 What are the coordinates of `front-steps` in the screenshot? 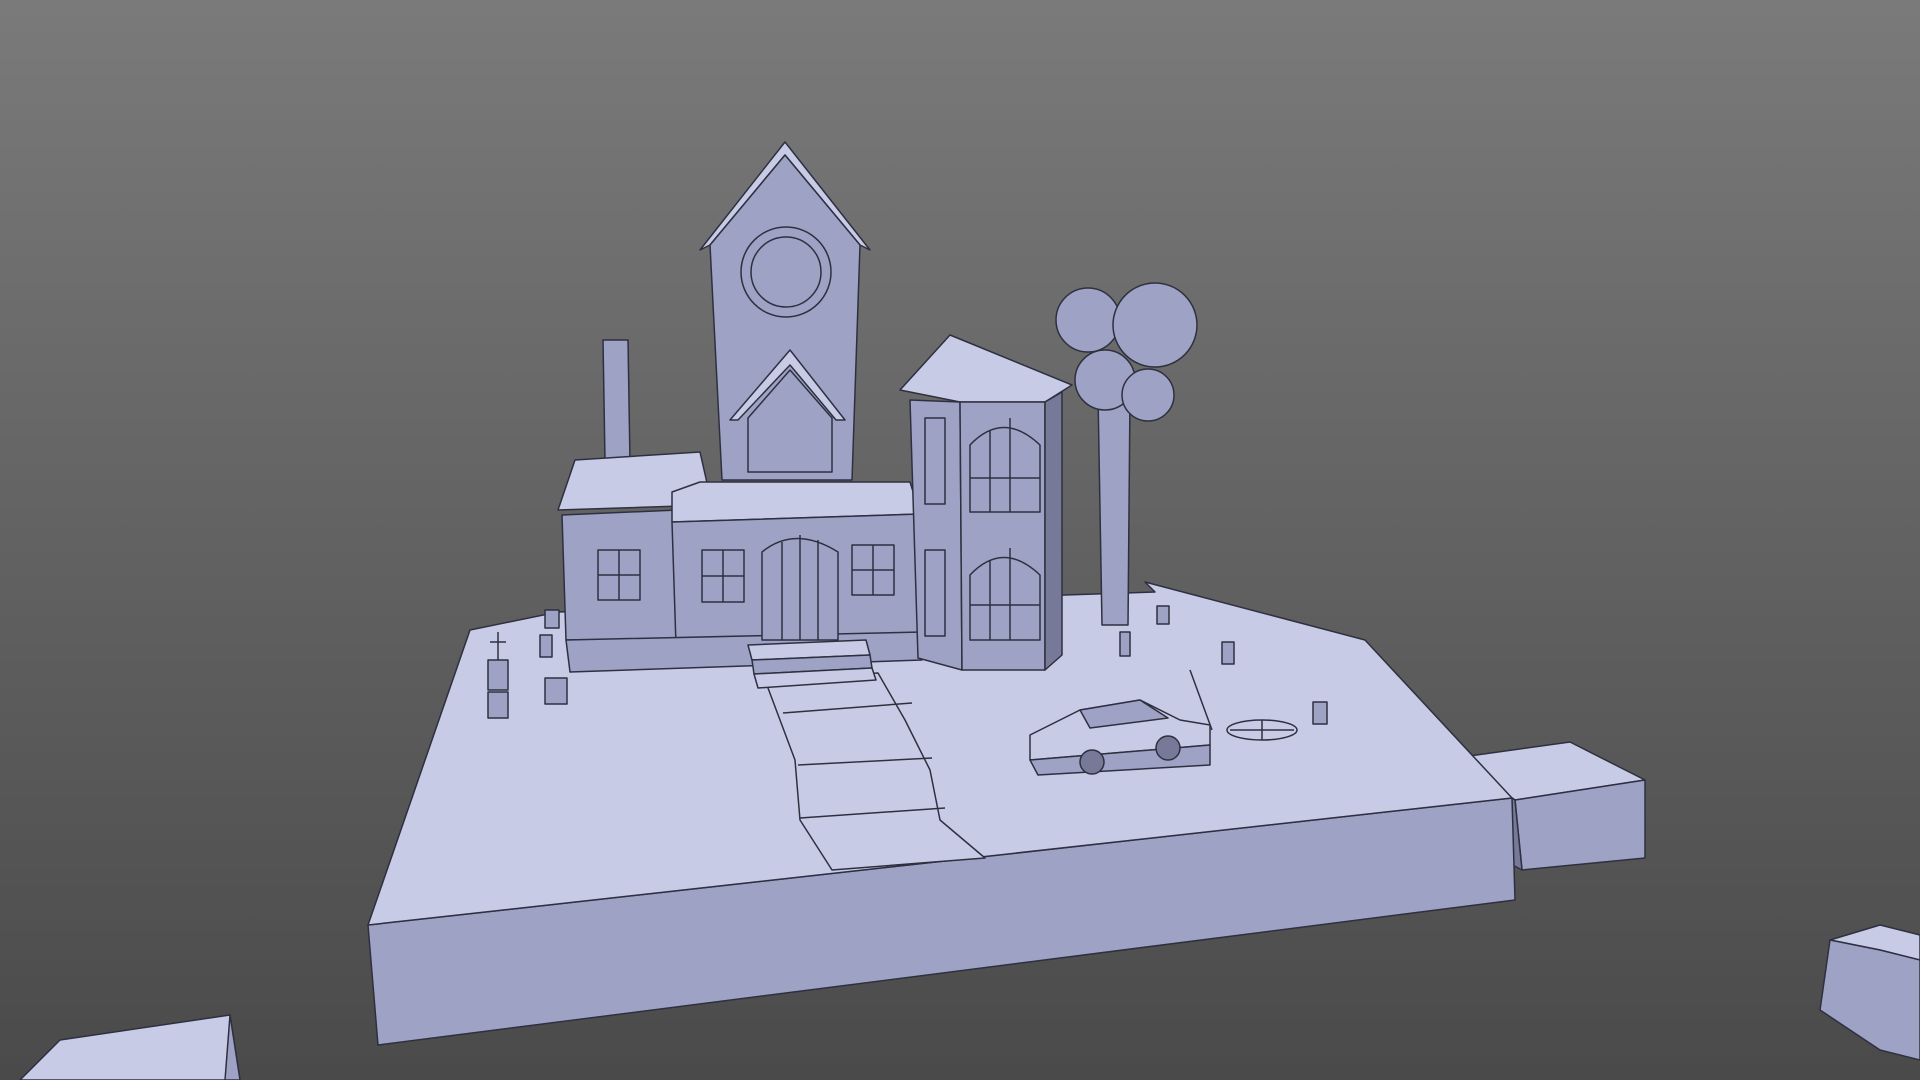 It's located at (812, 664).